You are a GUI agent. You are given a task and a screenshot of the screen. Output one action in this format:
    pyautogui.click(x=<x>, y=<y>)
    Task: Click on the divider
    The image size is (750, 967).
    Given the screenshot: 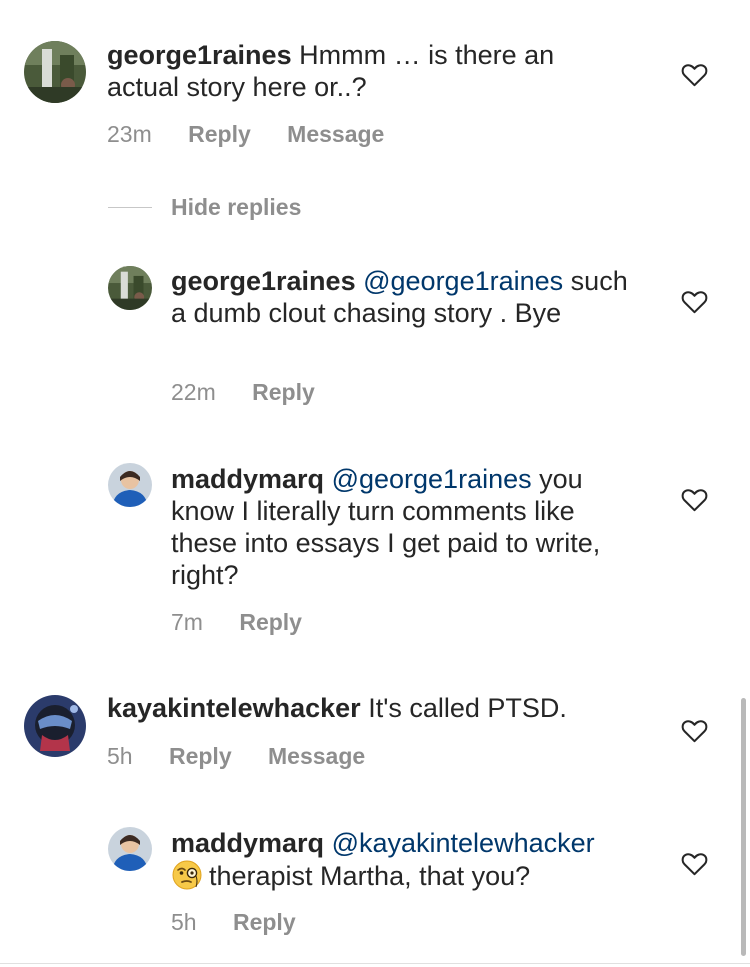 What is the action you would take?
    pyautogui.click(x=375, y=963)
    